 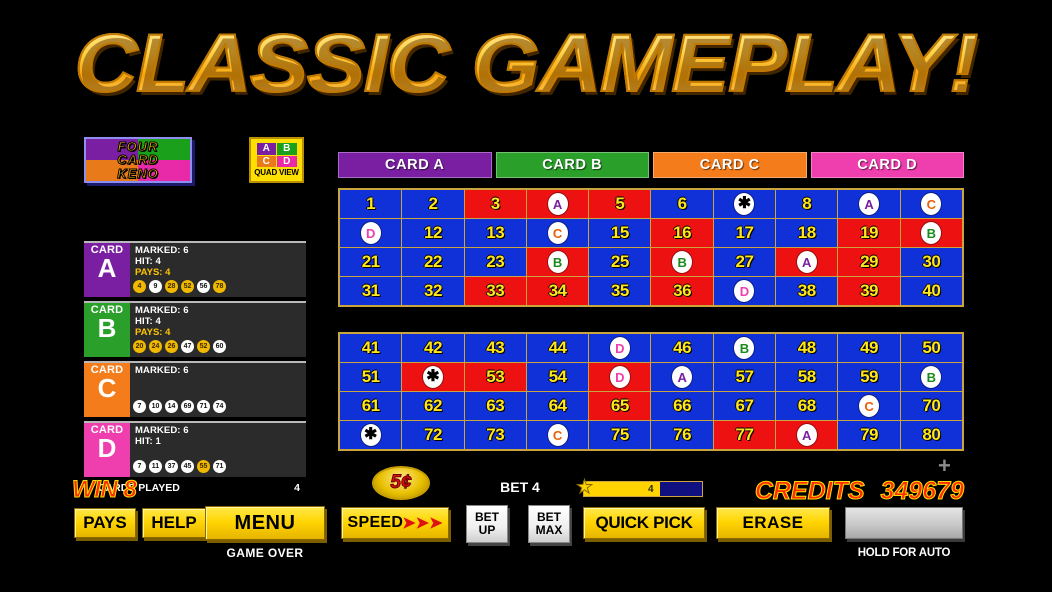 What do you see at coordinates (195, 269) in the screenshot?
I see `card-summary-a: CARD A MARKED: 6 HIT: 4 PAYS: 4 4 9 28 52 56 78` at bounding box center [195, 269].